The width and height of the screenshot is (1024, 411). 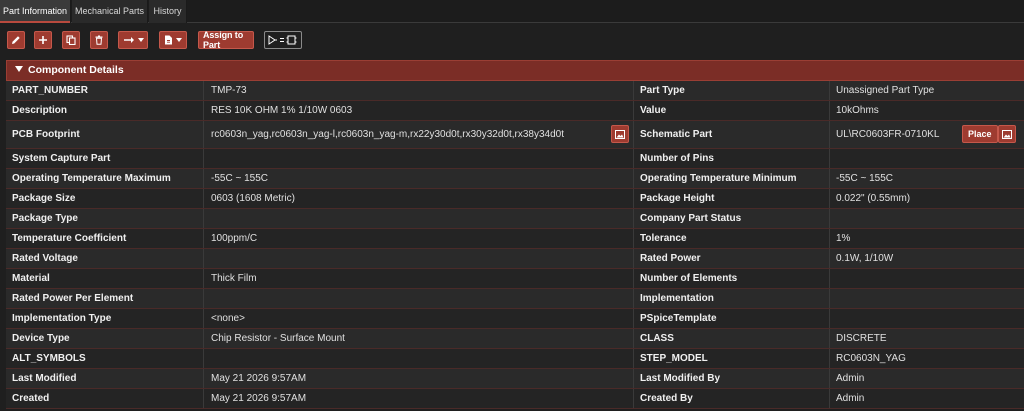 What do you see at coordinates (732, 238) in the screenshot?
I see `property-label: Tolerance` at bounding box center [732, 238].